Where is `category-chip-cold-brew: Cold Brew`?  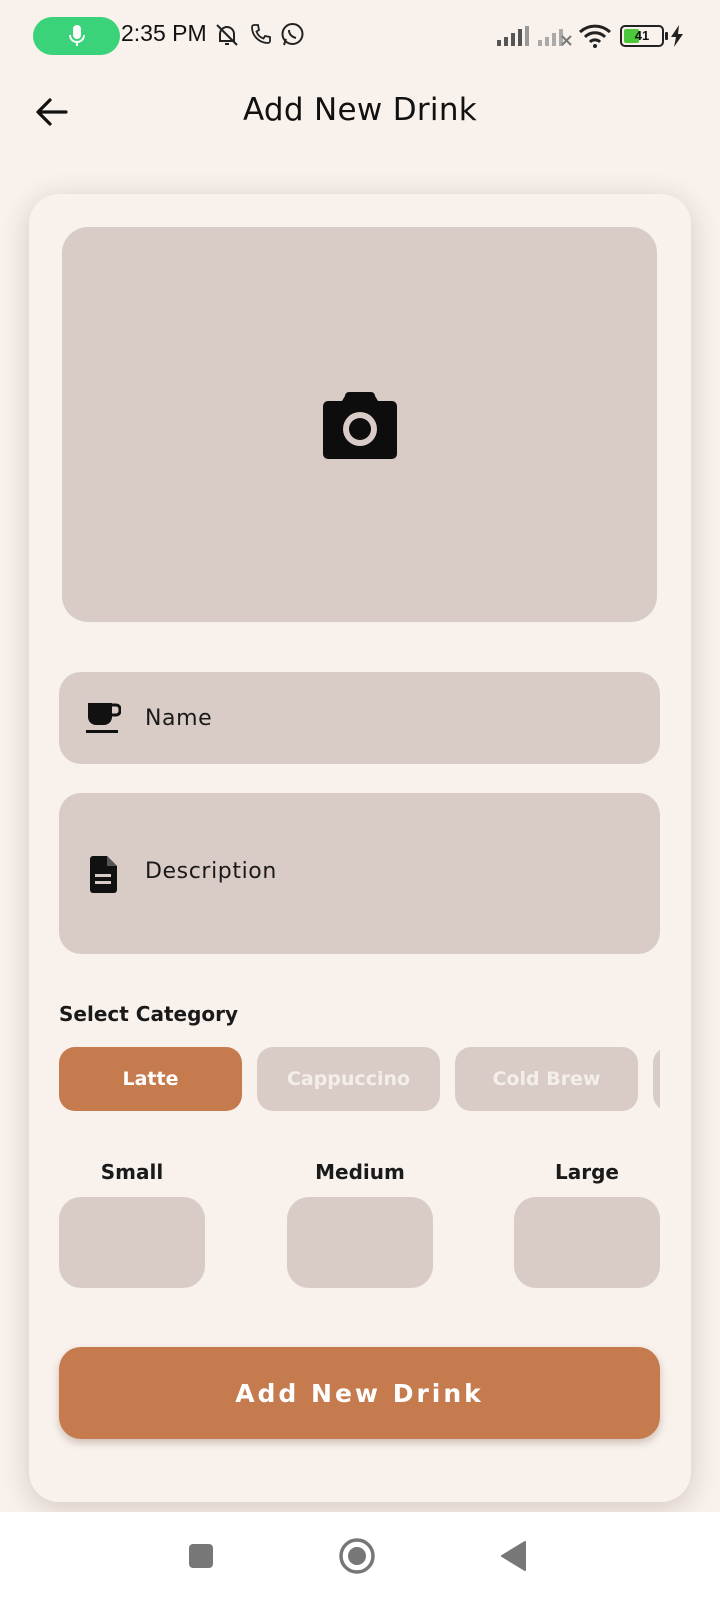
category-chip-cold-brew: Cold Brew is located at coordinates (546, 1079).